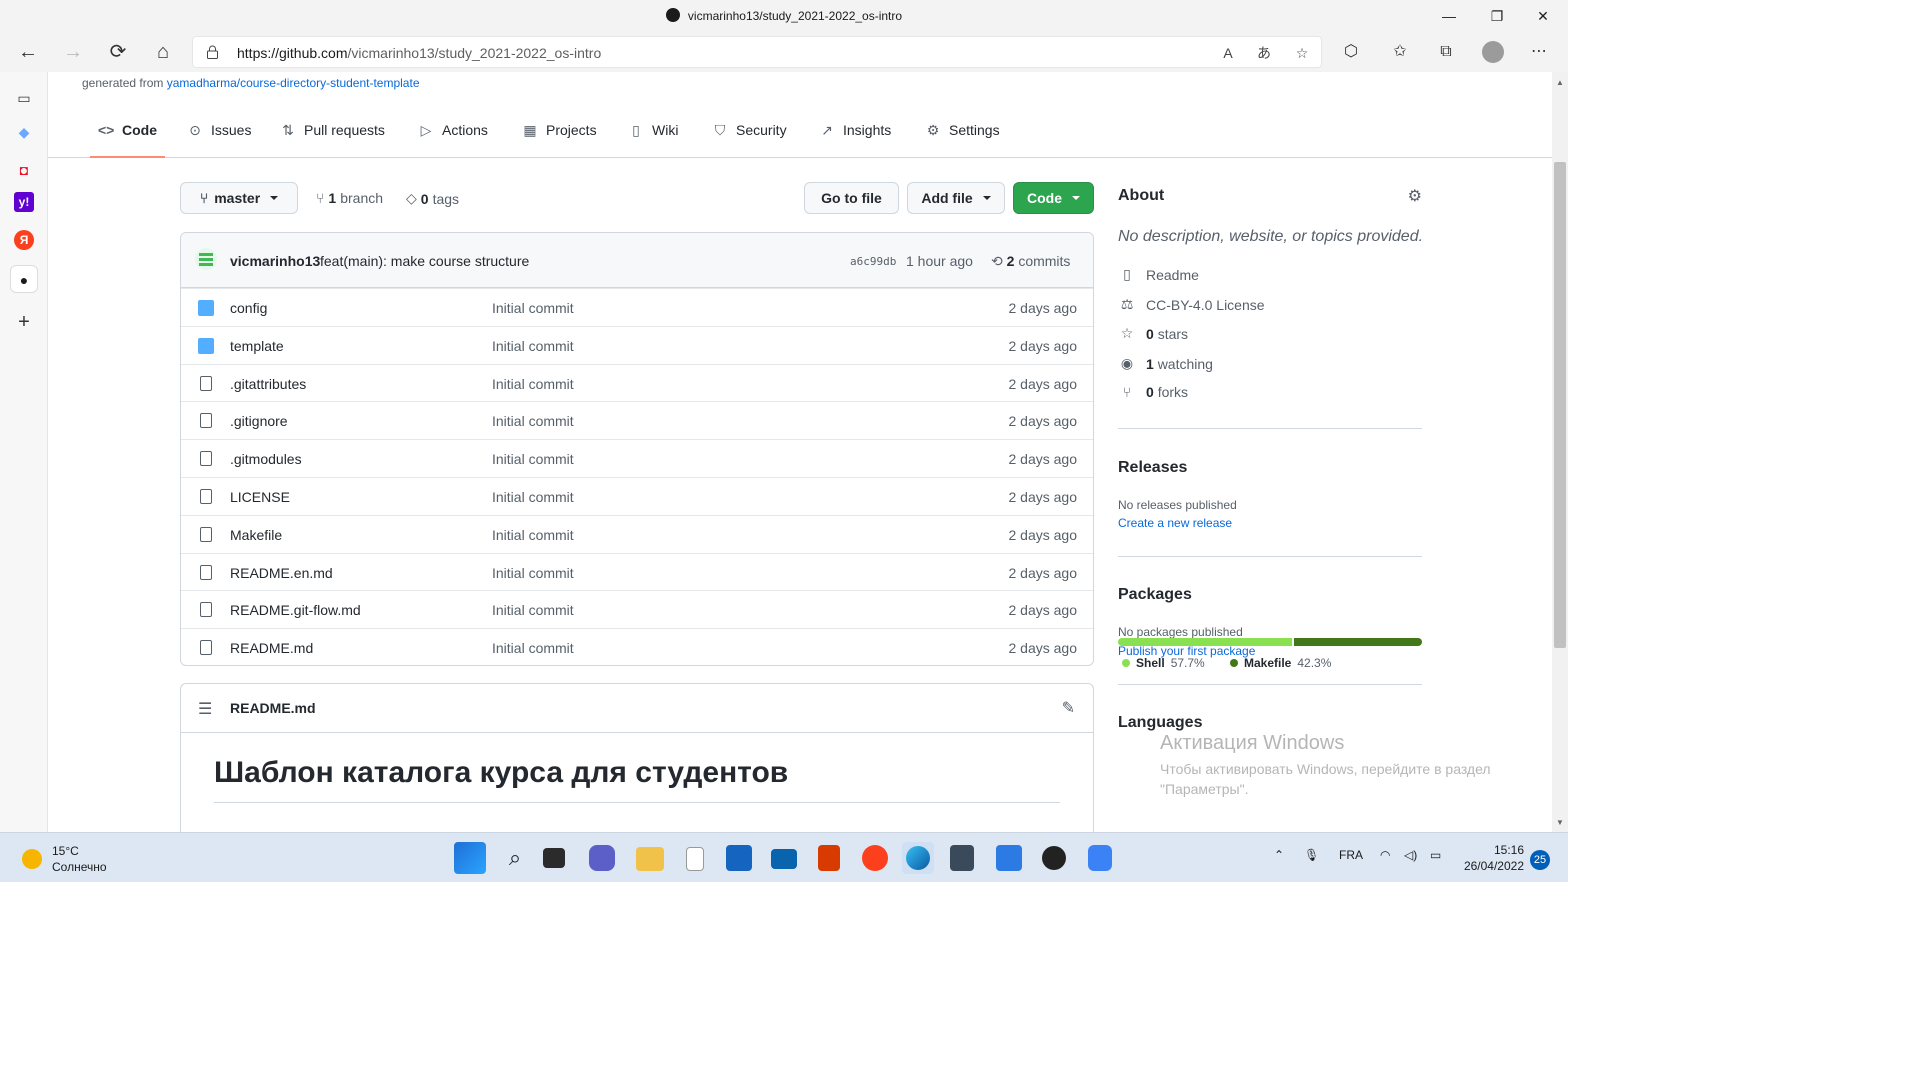 This screenshot has height=1080, width=1920. I want to click on tab-insights: ↗ Insights, so click(855, 140).